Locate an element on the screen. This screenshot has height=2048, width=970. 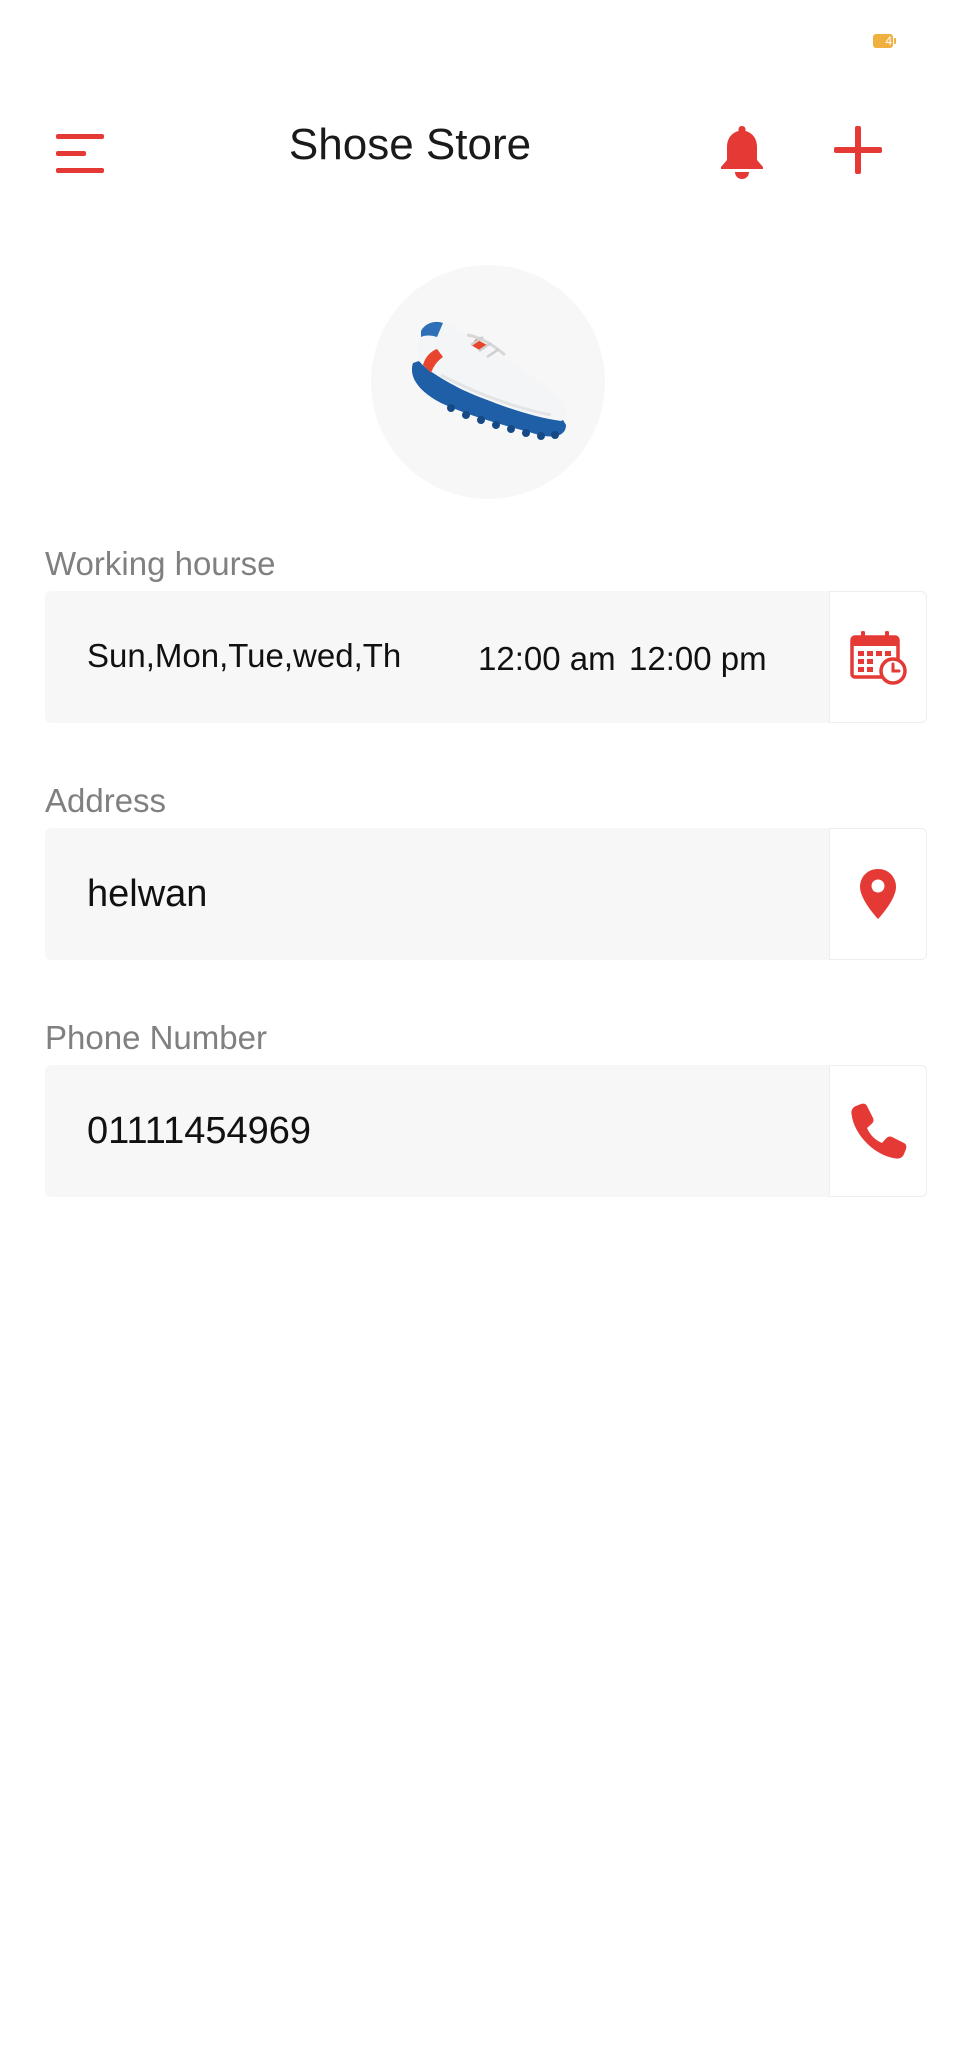
address-value: helwan is located at coordinates (147, 894).